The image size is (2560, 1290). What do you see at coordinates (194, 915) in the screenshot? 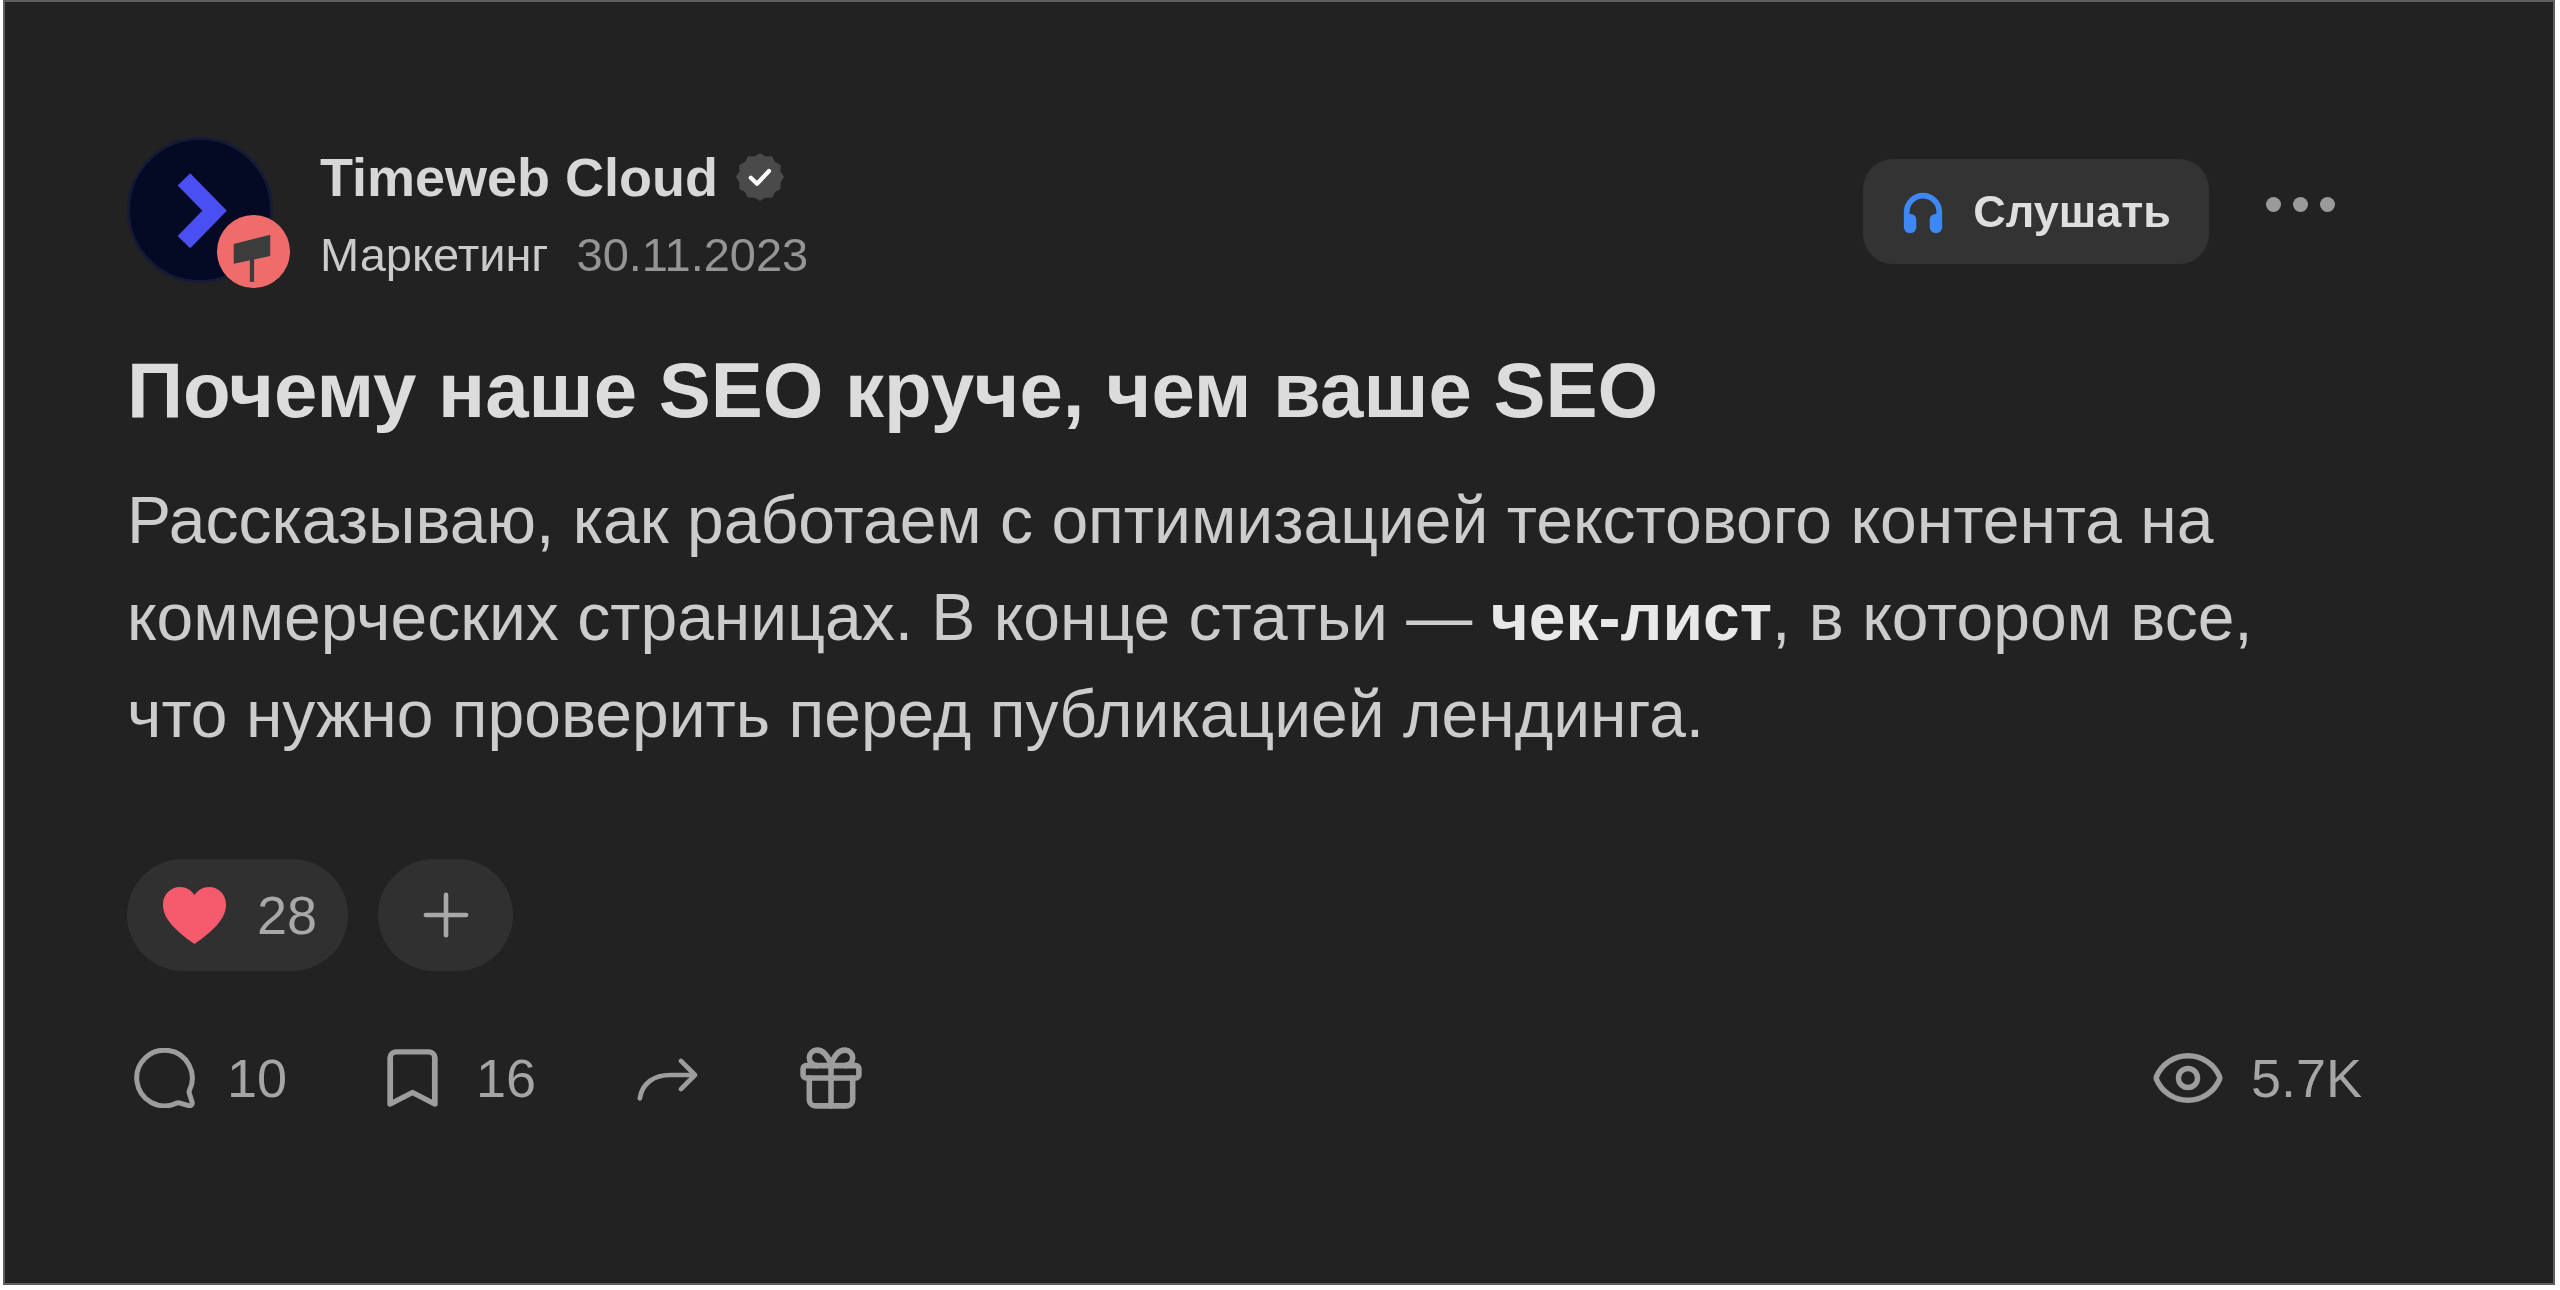
I see `heart-icon` at bounding box center [194, 915].